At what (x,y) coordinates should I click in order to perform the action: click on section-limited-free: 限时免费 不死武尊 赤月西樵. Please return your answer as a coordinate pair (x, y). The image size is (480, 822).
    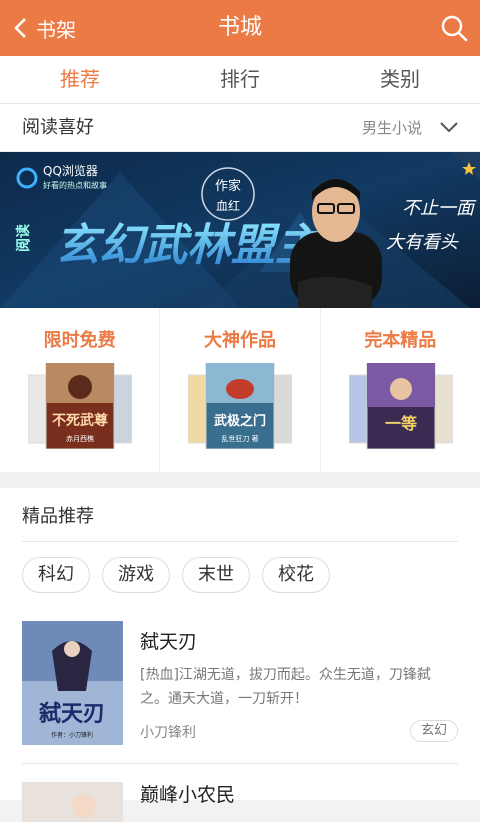
    Looking at the image, I should click on (80, 390).